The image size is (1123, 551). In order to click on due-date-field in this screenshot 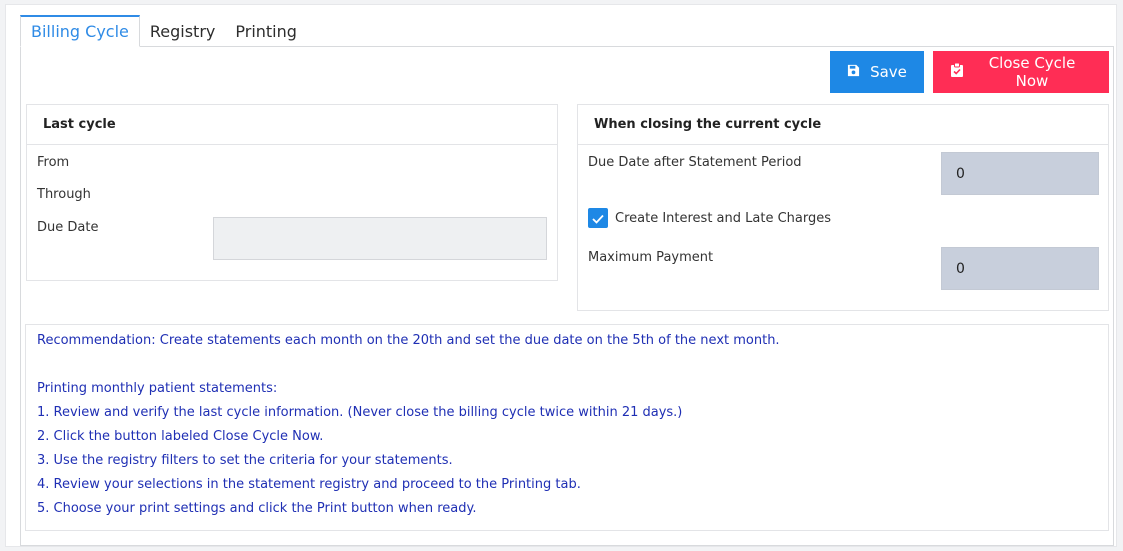, I will do `click(380, 238)`.